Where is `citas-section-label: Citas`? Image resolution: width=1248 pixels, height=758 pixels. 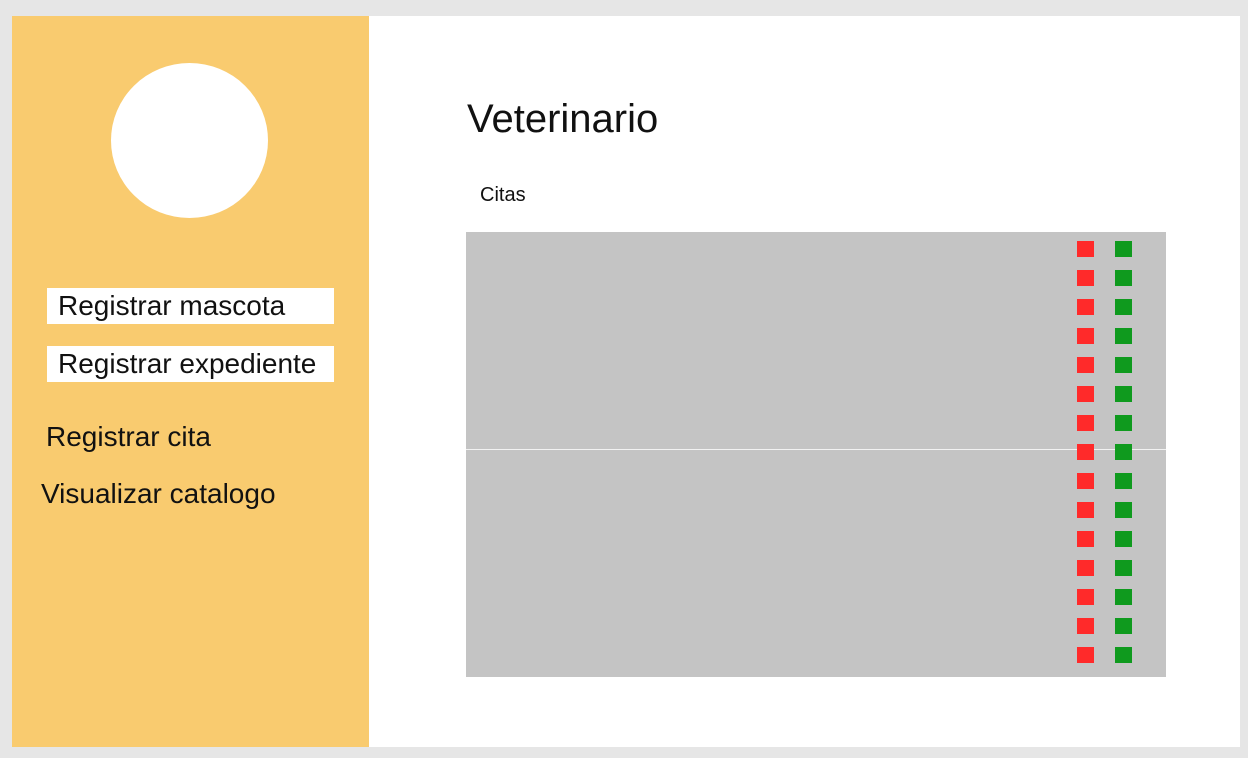
citas-section-label: Citas is located at coordinates (503, 195).